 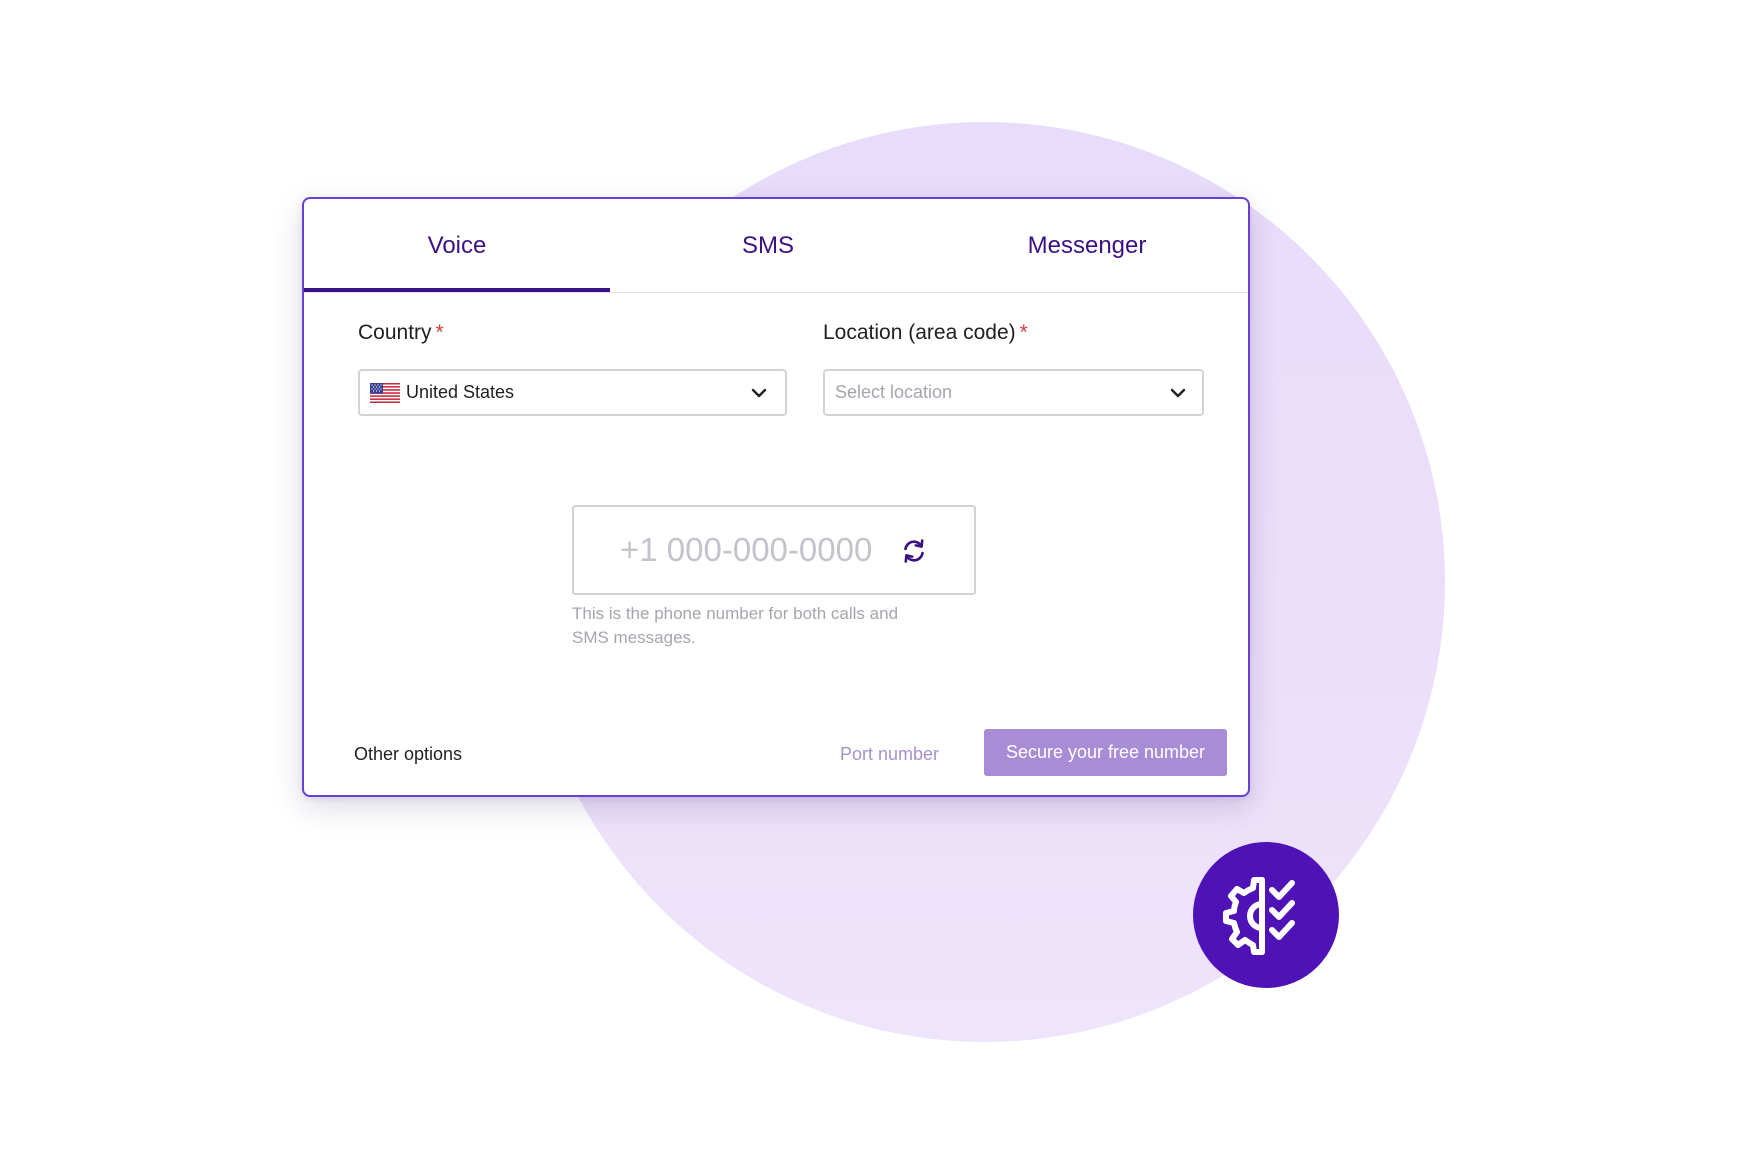 I want to click on refresh-icon, so click(x=914, y=551).